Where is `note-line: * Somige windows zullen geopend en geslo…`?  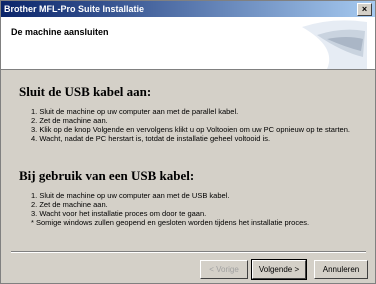
note-line: * Somige windows zullen geopend en geslo… is located at coordinates (170, 222).